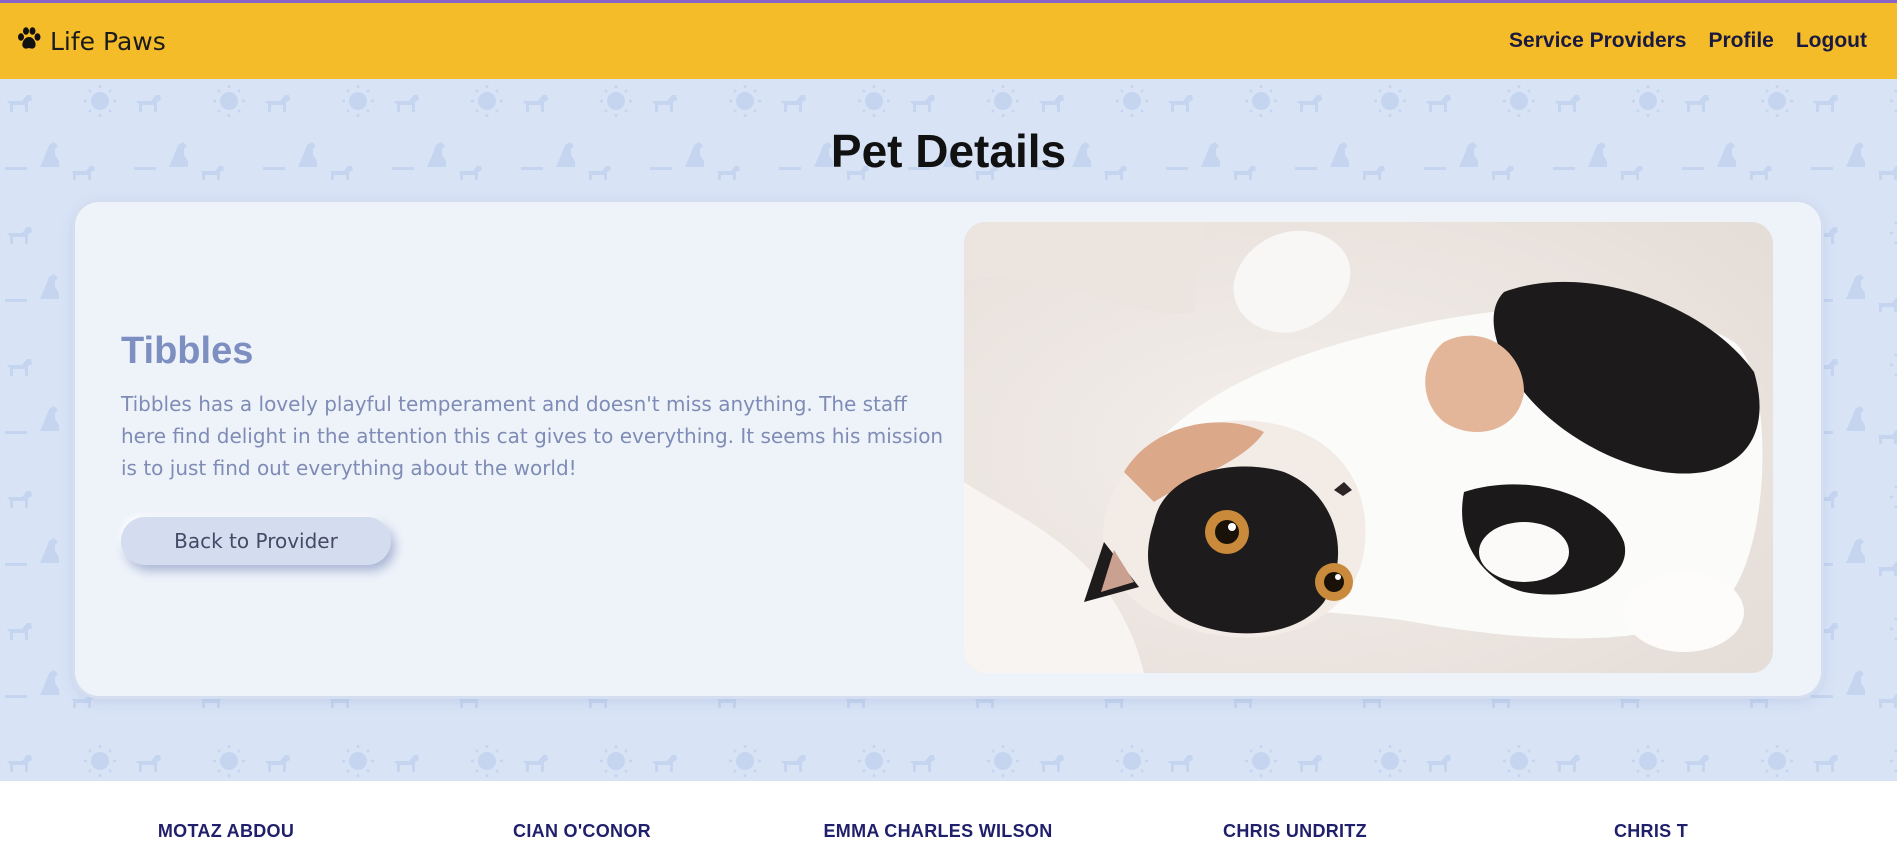 The width and height of the screenshot is (1897, 859). I want to click on nav-service-providers: Service Providers, so click(1597, 41).